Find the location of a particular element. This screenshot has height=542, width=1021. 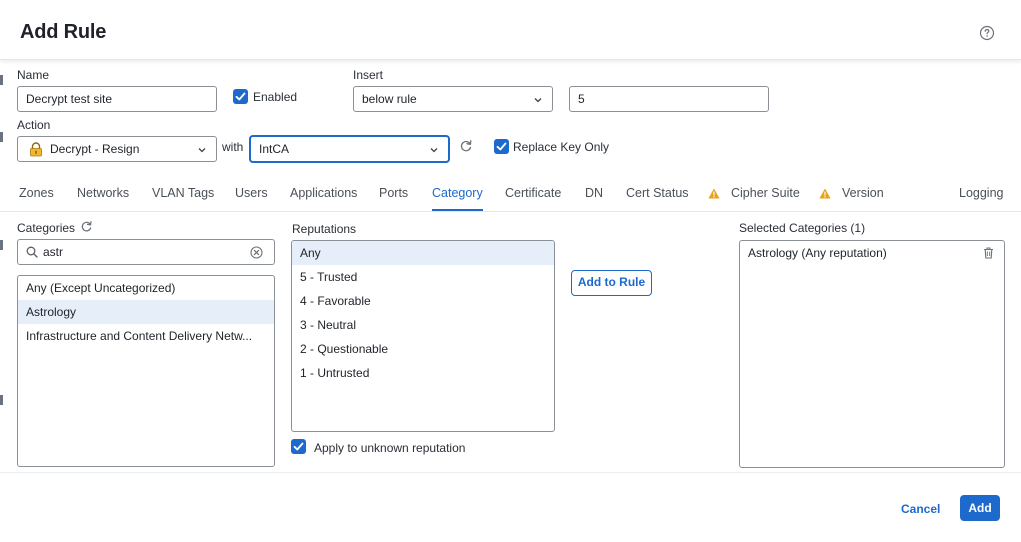

cancel-button: Cancel is located at coordinates (920, 509).